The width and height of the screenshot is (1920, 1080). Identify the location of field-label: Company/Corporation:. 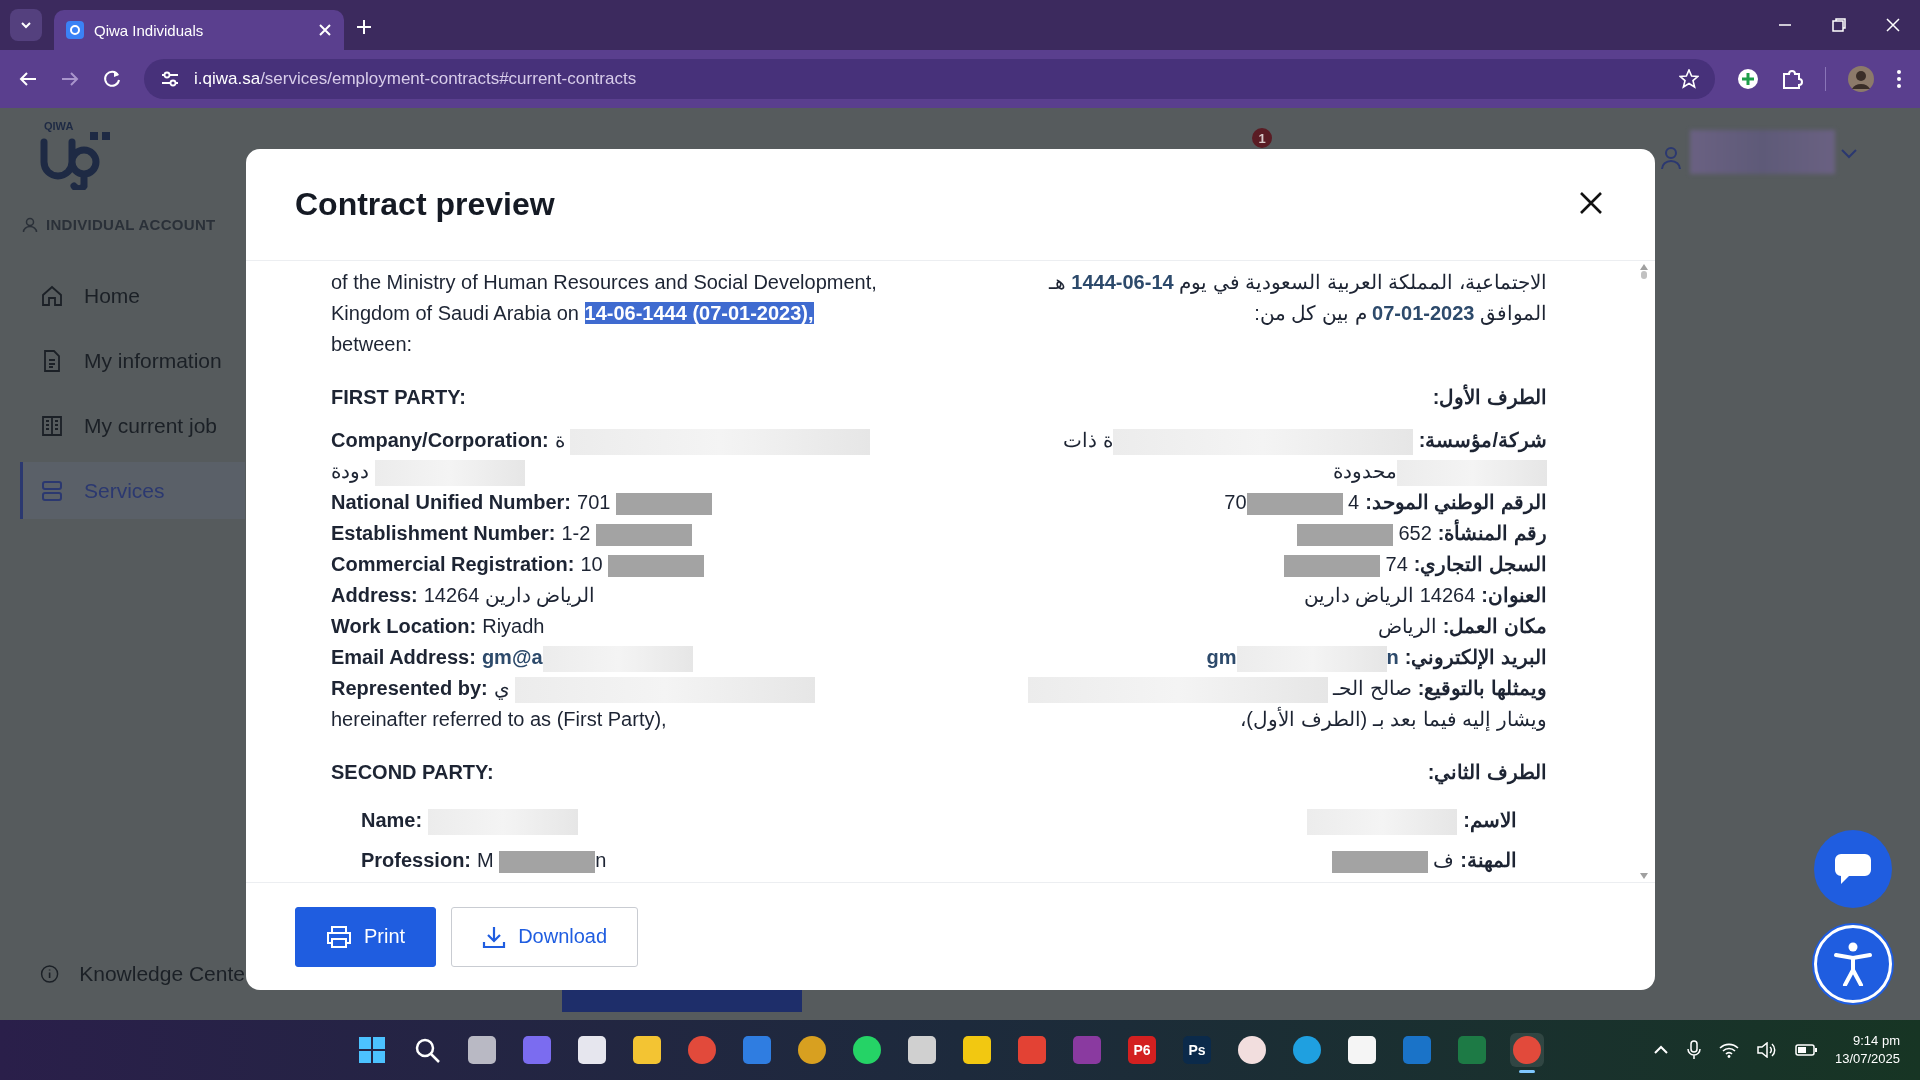
(440, 440).